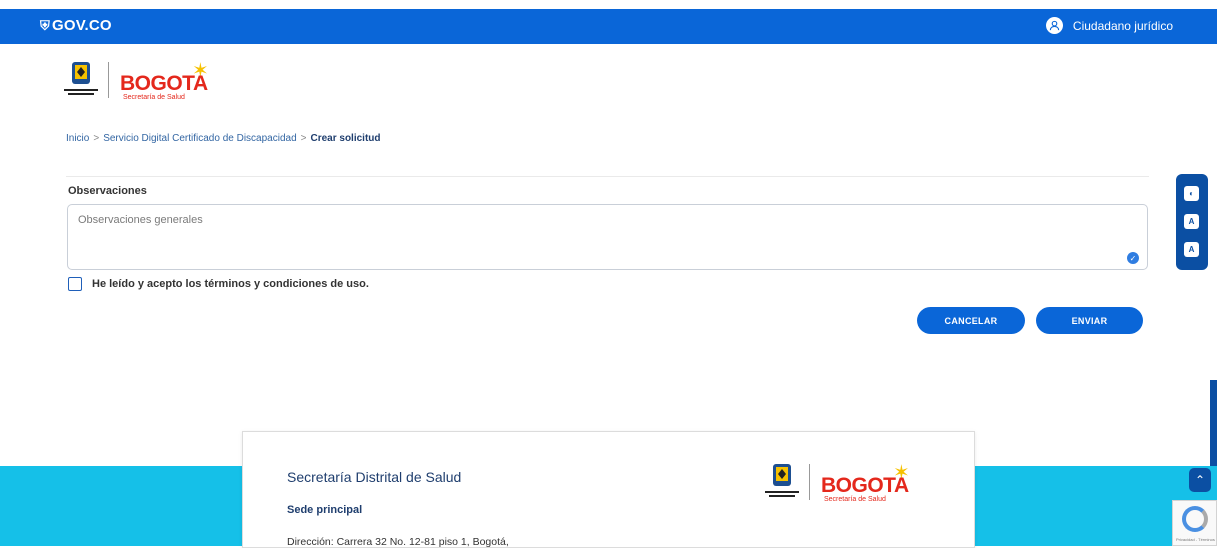  I want to click on gov-shield-icon: ⛨, so click(45, 25).